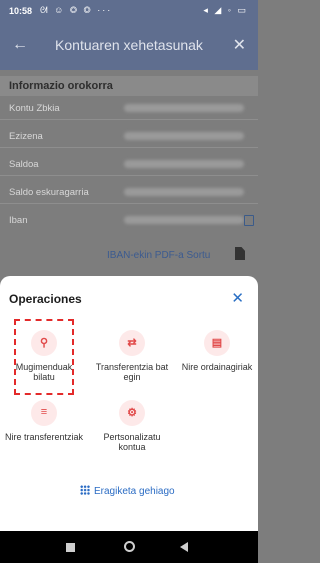 Image resolution: width=320 pixels, height=563 pixels. Describe the element at coordinates (76, 10) in the screenshot. I see `notification-icons: ᘛ ☺ ◎ ◎ ···` at that location.